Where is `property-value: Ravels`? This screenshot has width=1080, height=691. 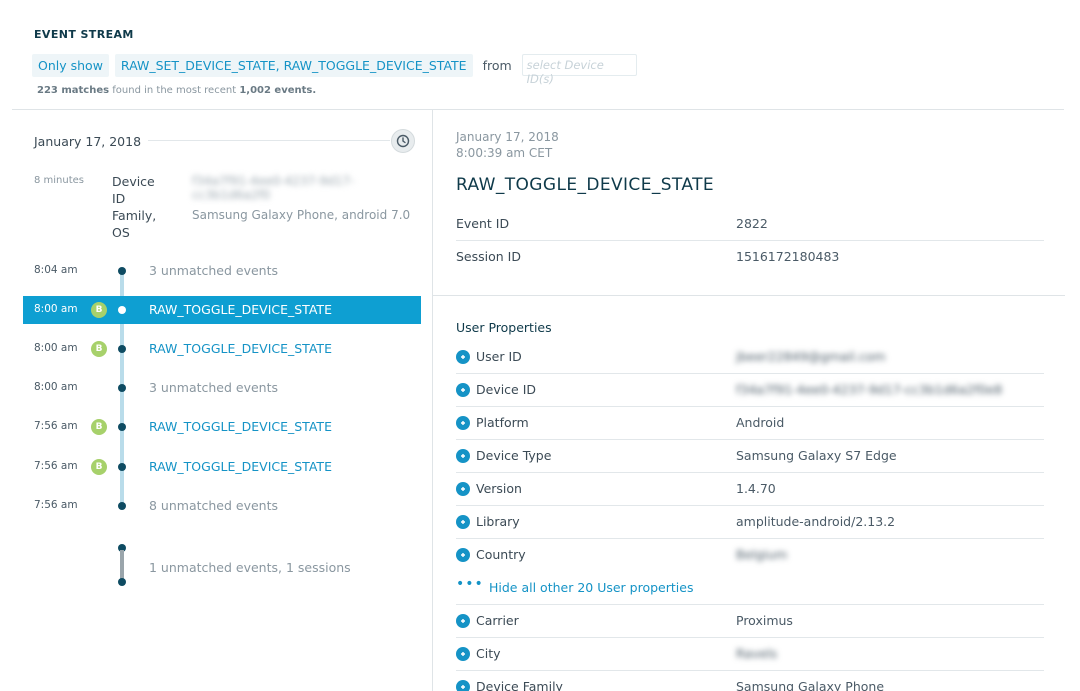 property-value: Ravels is located at coordinates (757, 653).